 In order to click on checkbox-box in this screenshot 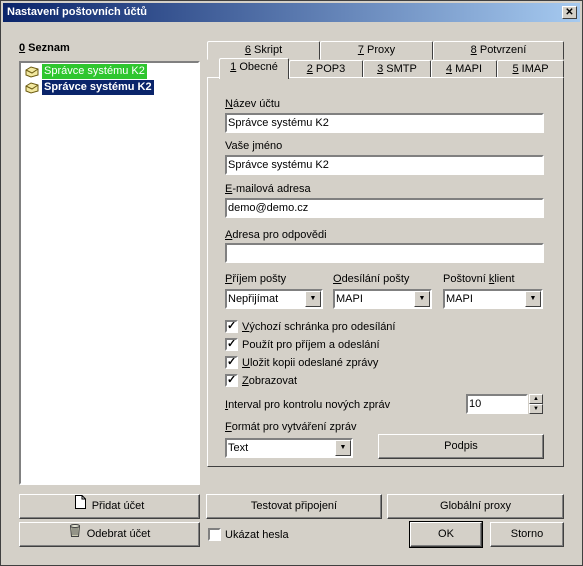, I will do `click(214, 534)`.